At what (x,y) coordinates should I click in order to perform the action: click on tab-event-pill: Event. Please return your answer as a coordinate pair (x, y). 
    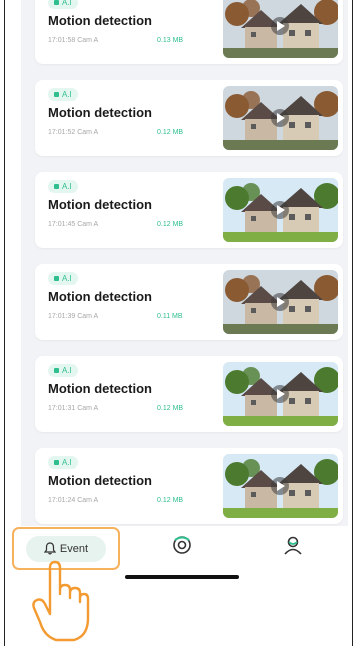
    Looking at the image, I should click on (66, 548).